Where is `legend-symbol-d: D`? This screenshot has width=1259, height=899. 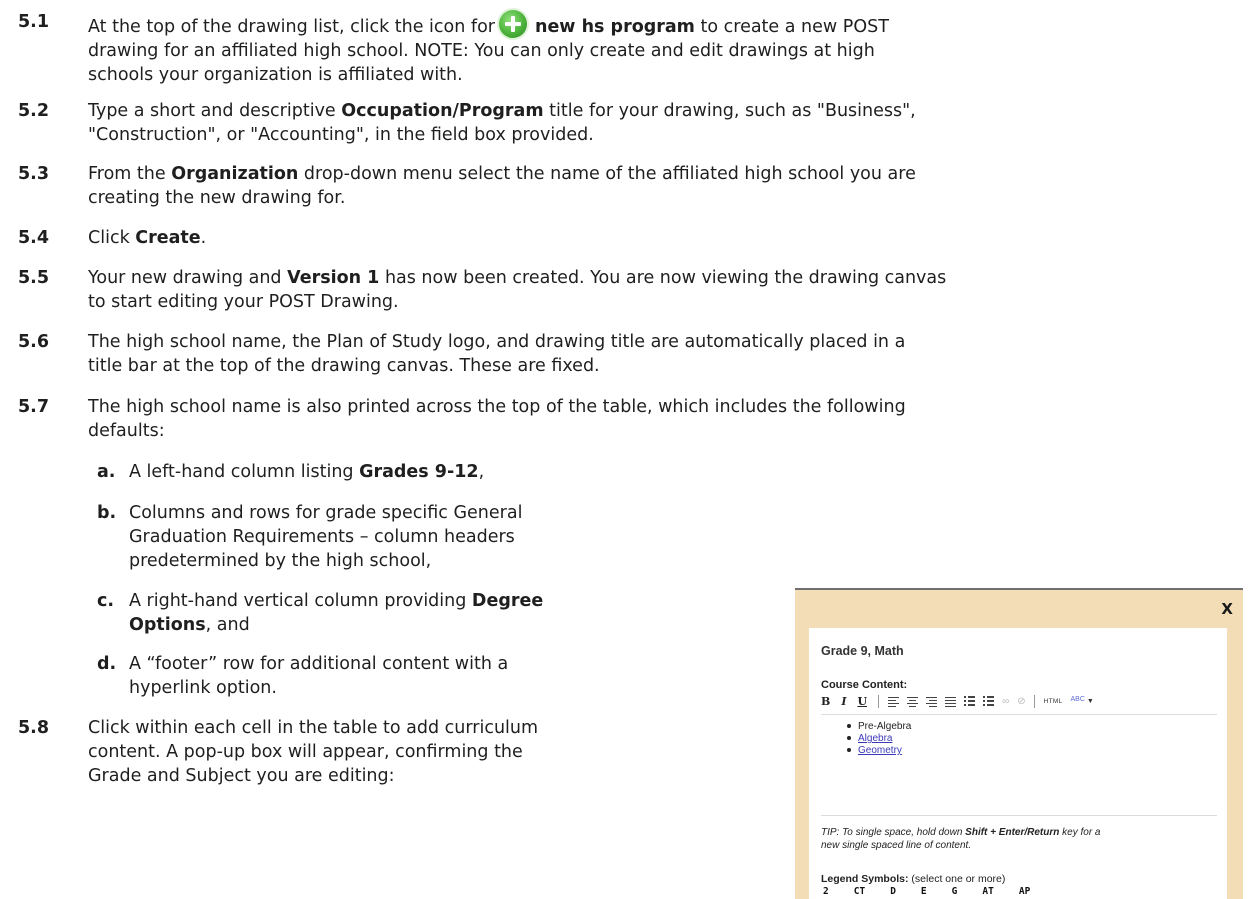 legend-symbol-d: D is located at coordinates (893, 891).